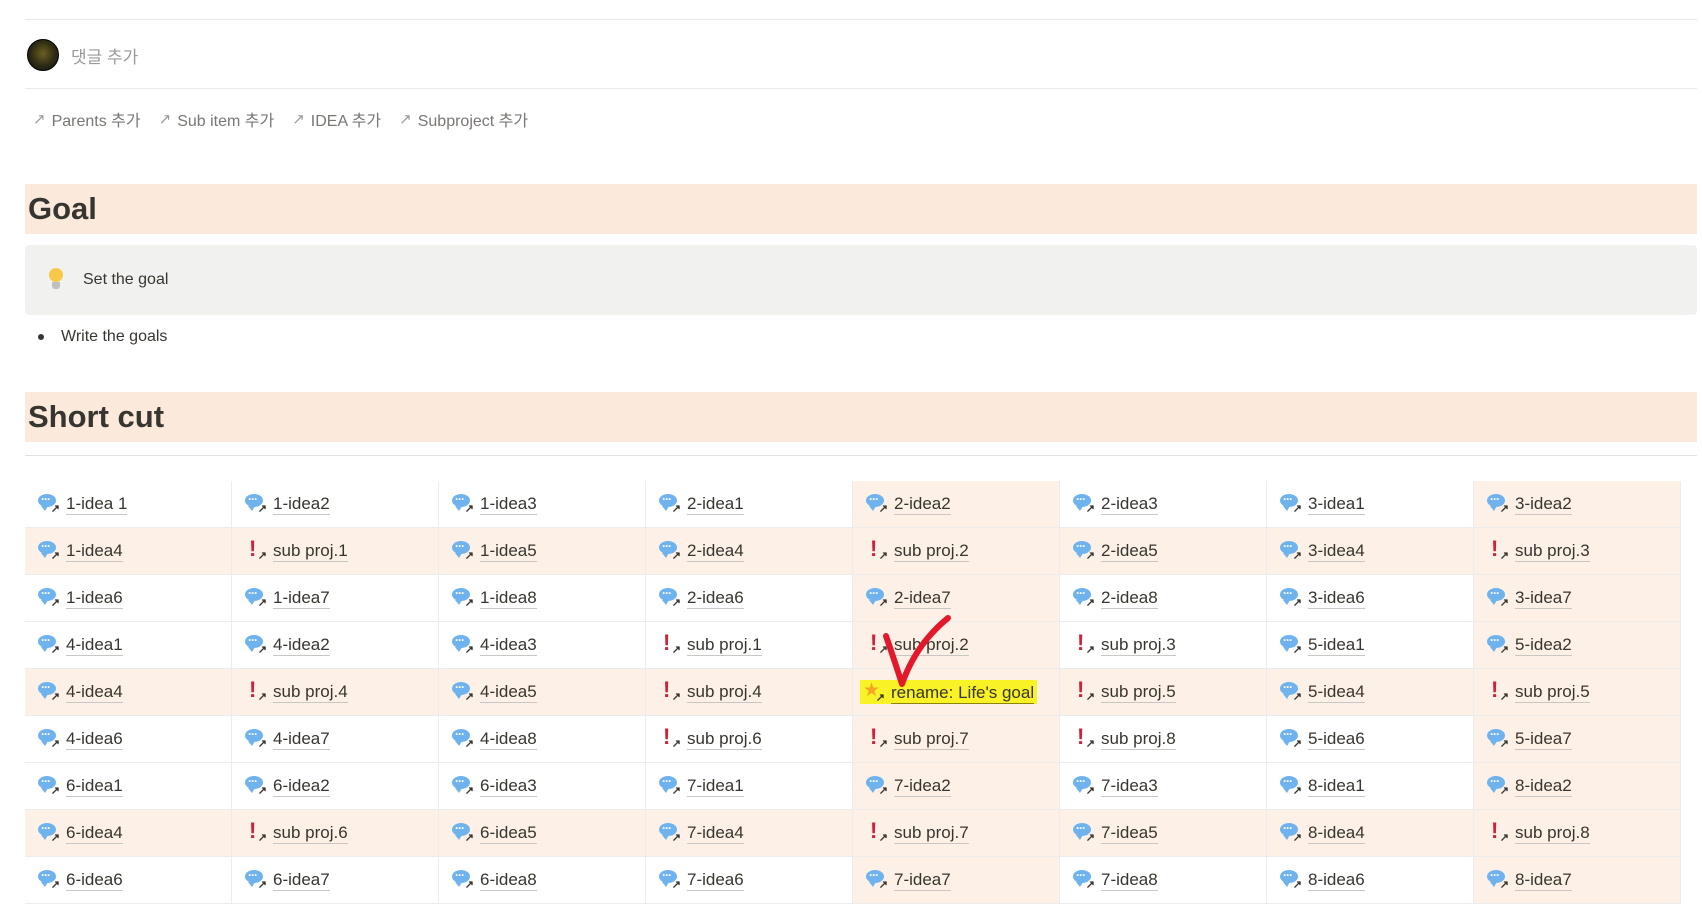 Image resolution: width=1702 pixels, height=912 pixels. Describe the element at coordinates (749, 504) in the screenshot. I see `idea-link-cell: ··· ↗ 2-idea1` at that location.